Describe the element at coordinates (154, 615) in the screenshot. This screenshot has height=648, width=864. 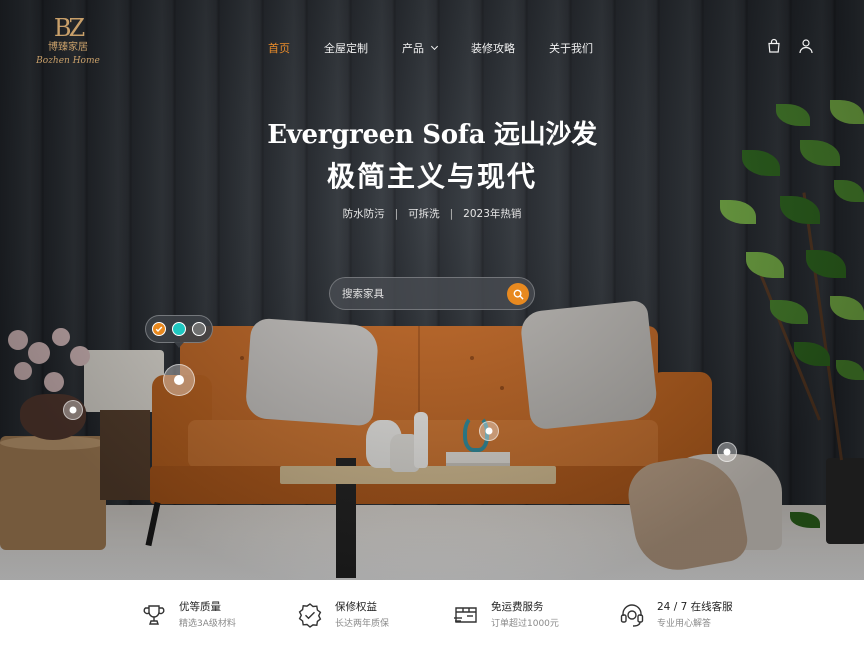
I see `trophy-icon` at that location.